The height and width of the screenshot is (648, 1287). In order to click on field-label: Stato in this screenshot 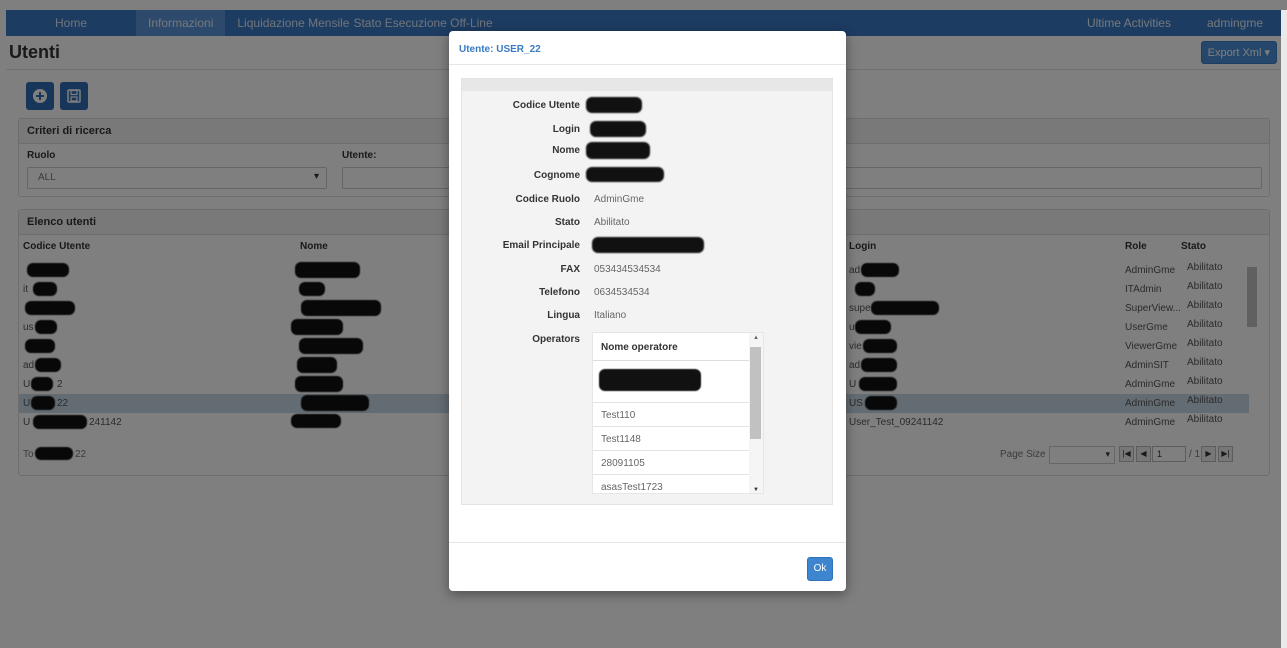, I will do `click(567, 222)`.